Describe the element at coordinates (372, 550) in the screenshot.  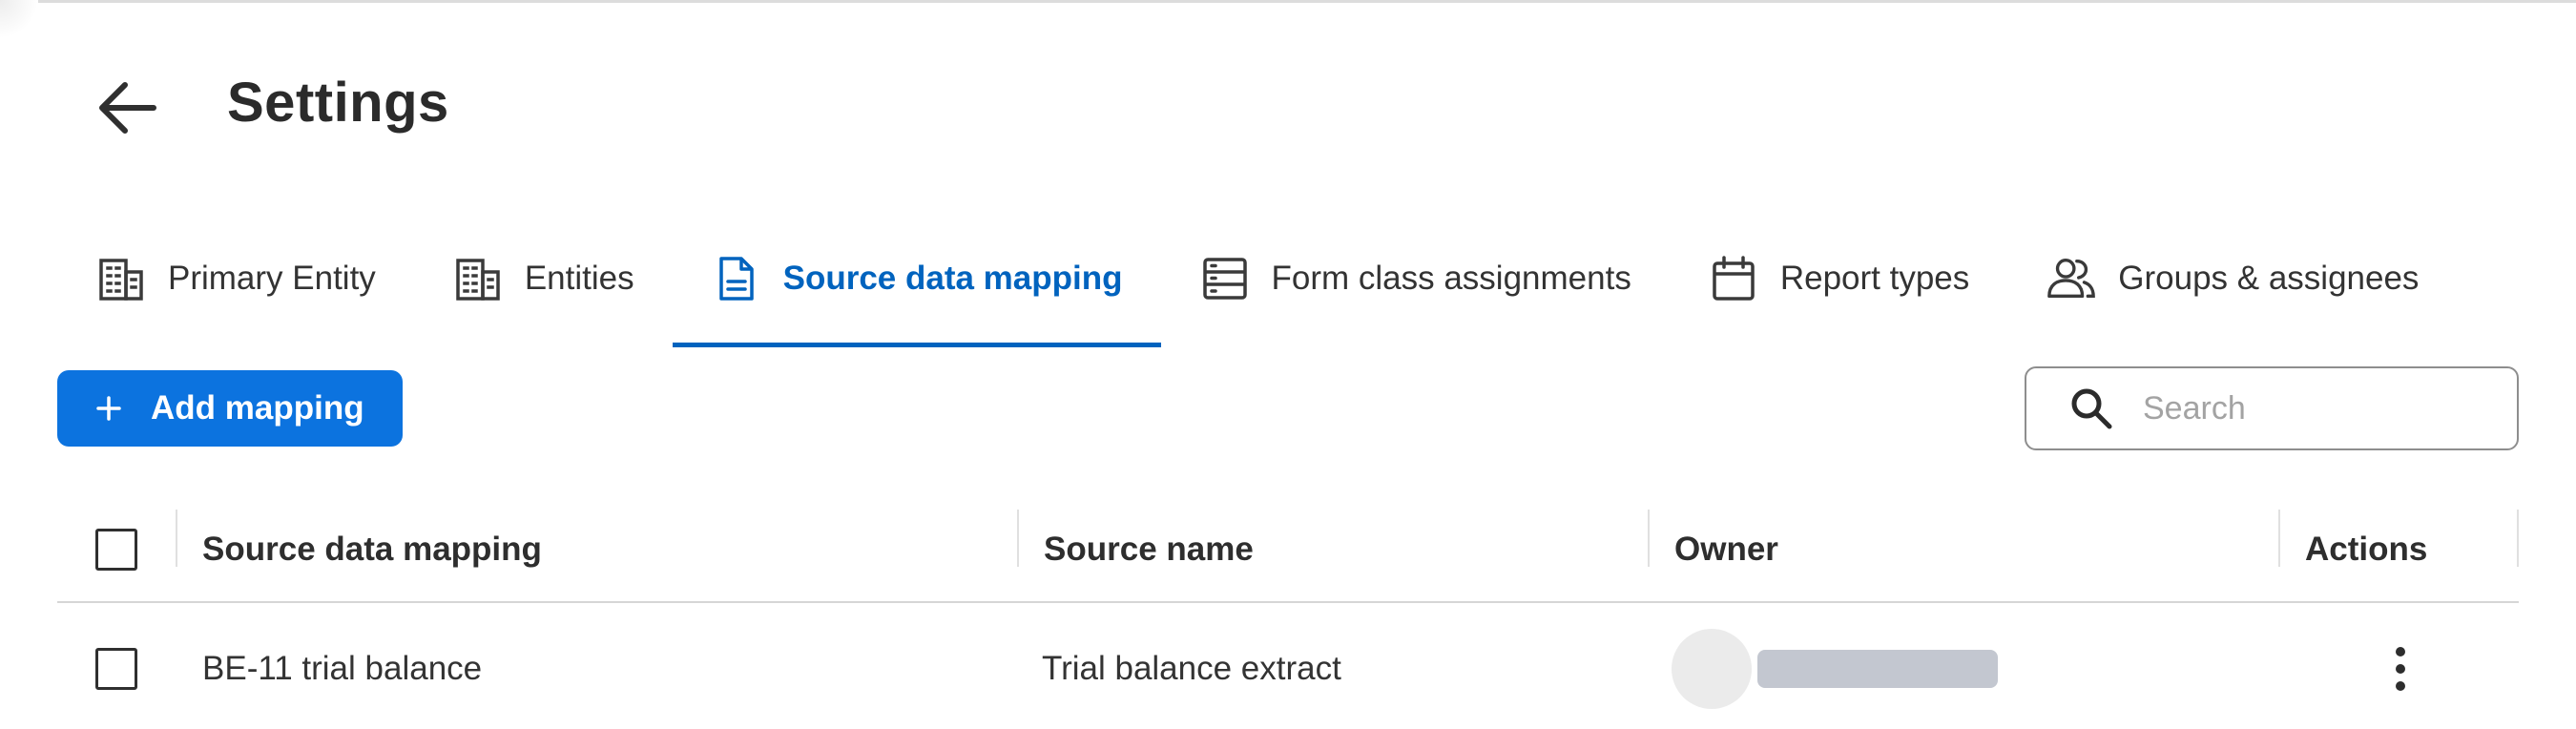
I see `column-header-source-data-mapping: Source data mapping` at that location.